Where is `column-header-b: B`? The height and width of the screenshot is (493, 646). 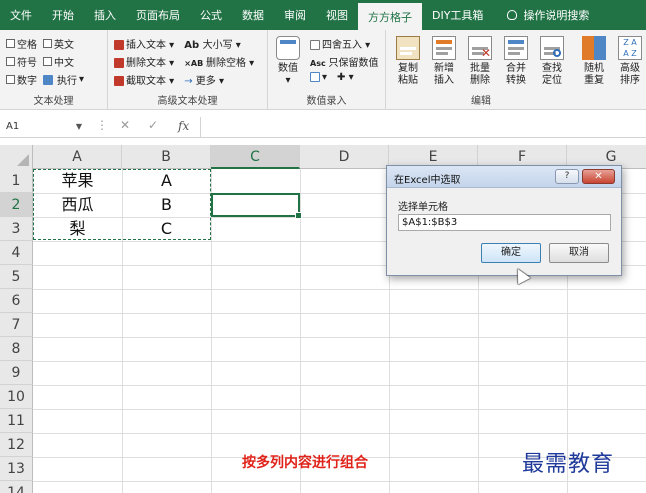 column-header-b: B is located at coordinates (166, 157).